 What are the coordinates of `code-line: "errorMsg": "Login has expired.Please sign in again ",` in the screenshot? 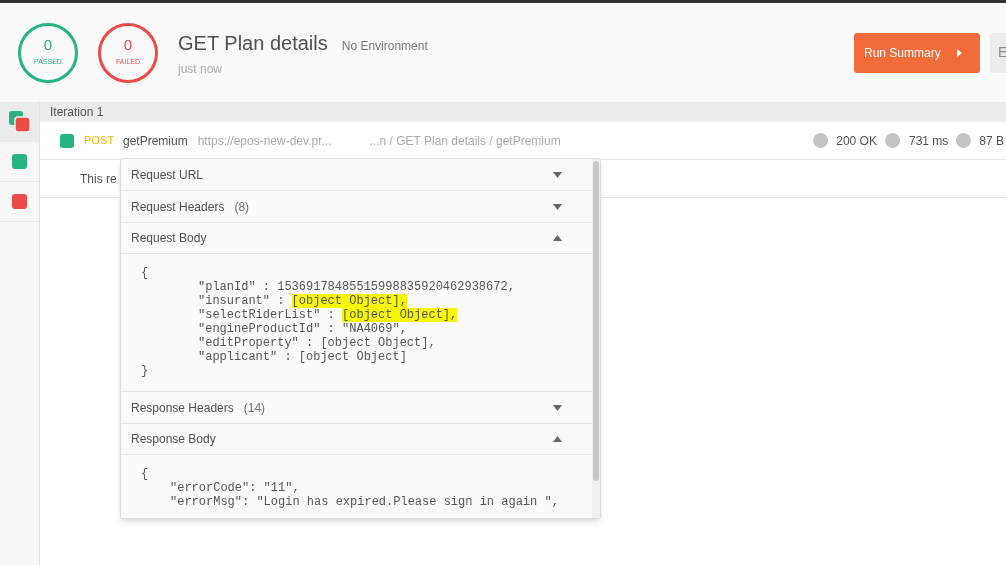 It's located at (364, 502).